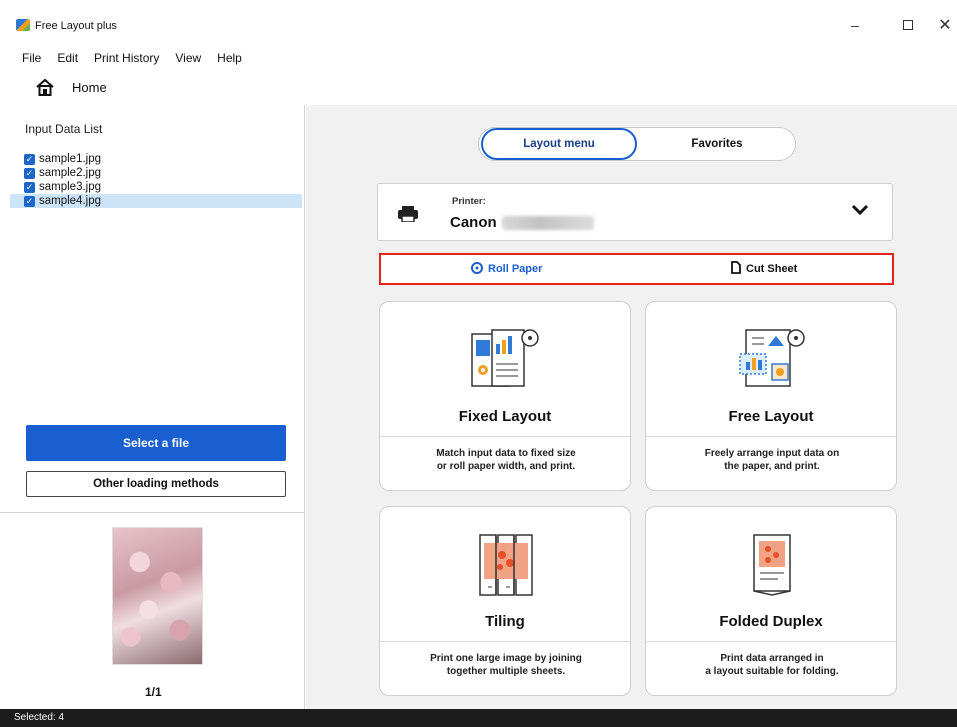 This screenshot has width=957, height=727. I want to click on menu-help: Help, so click(229, 58).